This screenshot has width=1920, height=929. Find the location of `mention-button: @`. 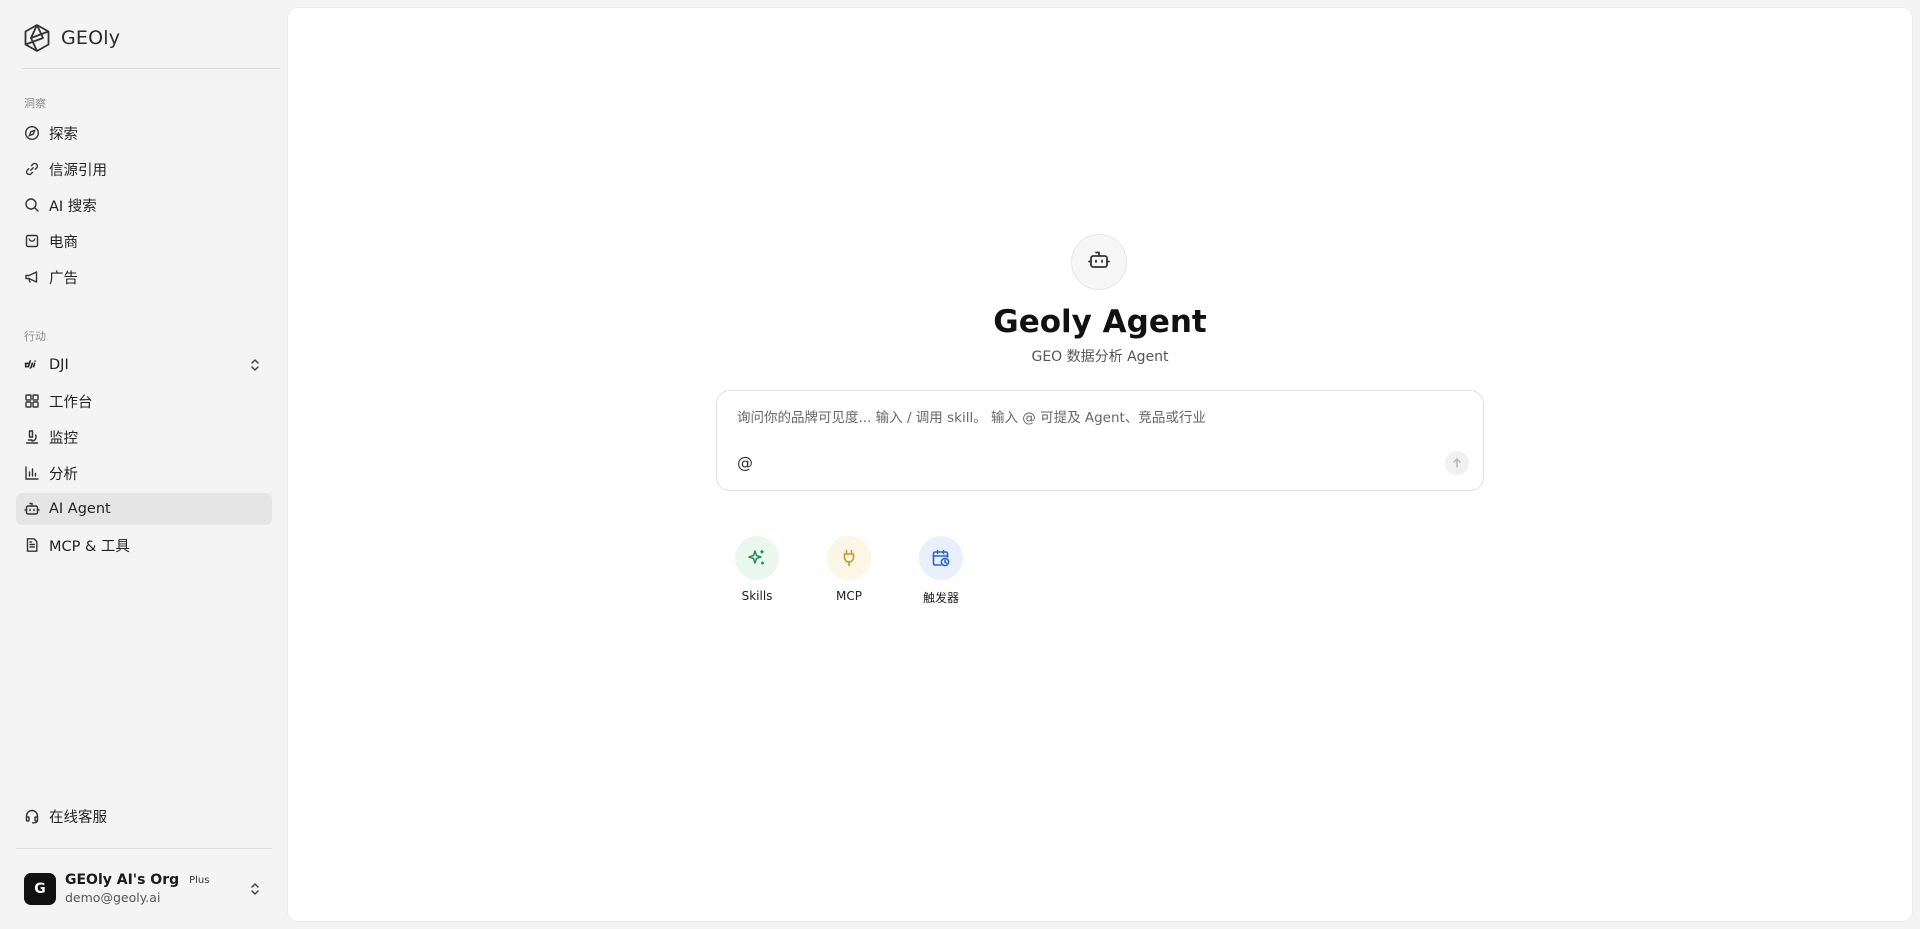

mention-button: @ is located at coordinates (745, 462).